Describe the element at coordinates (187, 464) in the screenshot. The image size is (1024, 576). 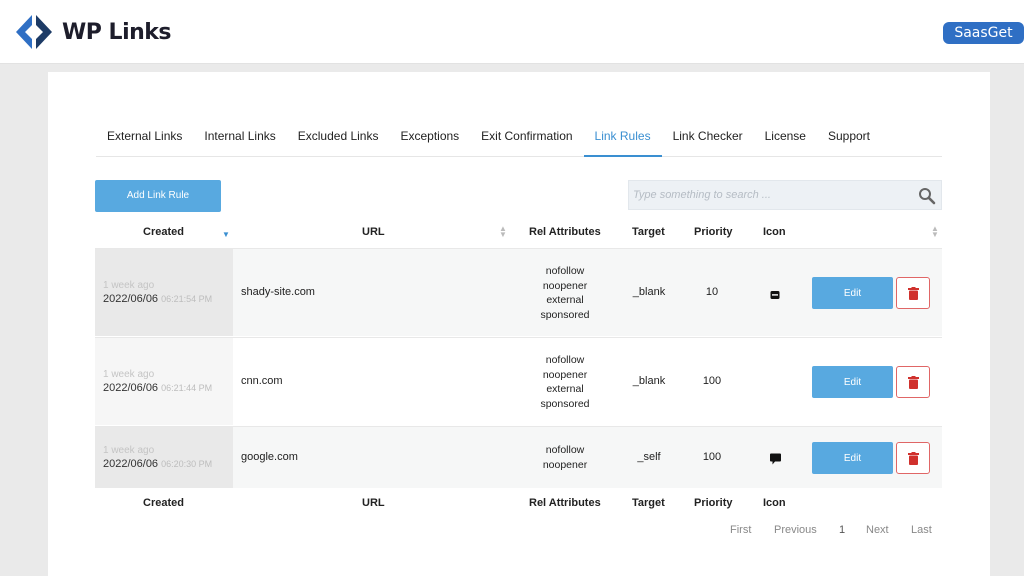
I see `time-value: 06:20:30 PM` at that location.